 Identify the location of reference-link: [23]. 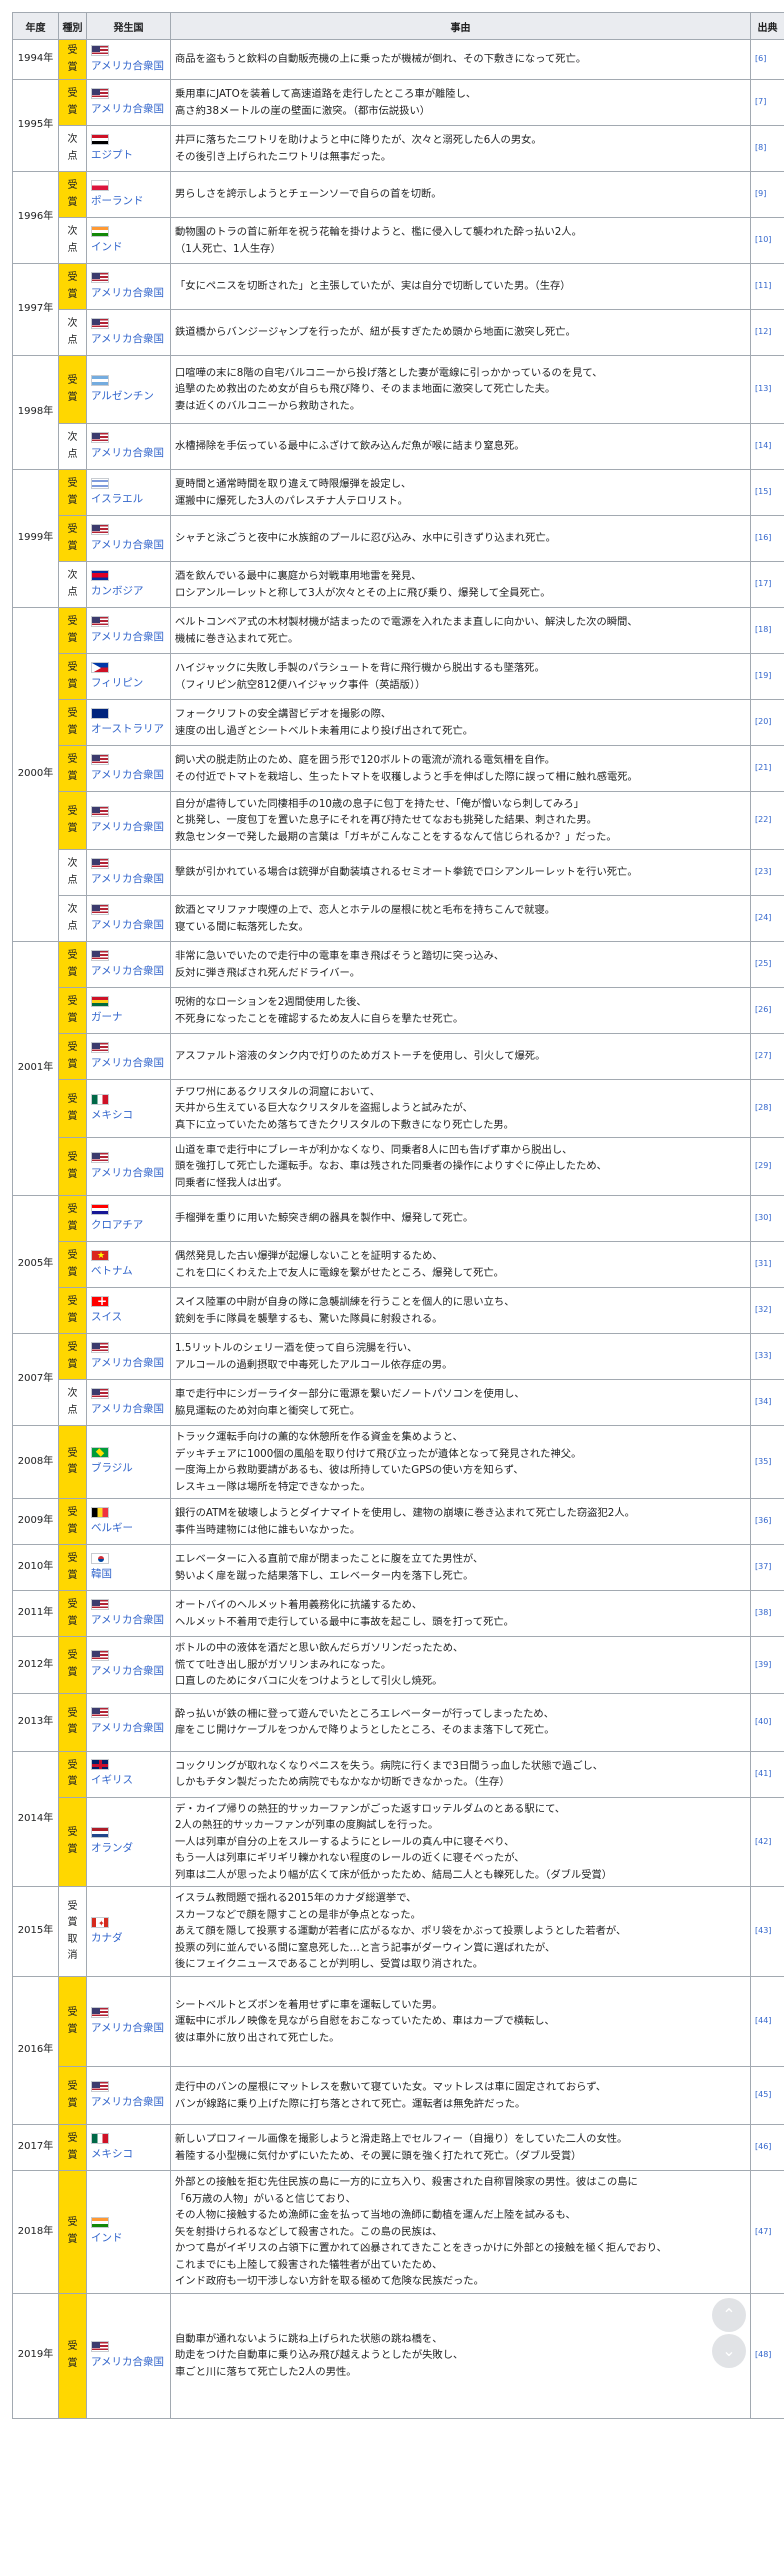
(767, 872).